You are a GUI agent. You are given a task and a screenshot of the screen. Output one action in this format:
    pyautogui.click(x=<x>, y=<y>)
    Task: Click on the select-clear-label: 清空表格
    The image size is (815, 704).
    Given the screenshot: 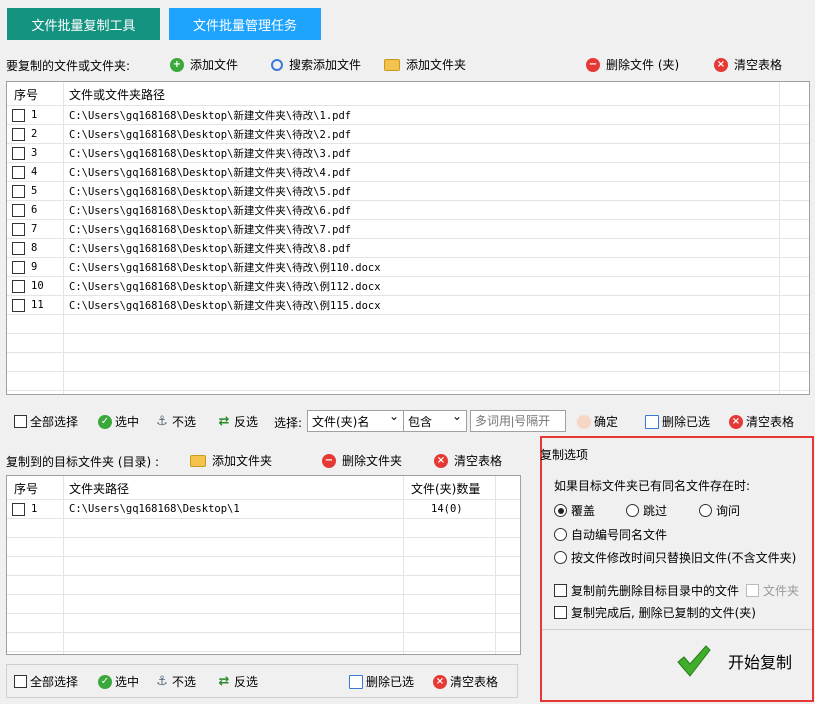 What is the action you would take?
    pyautogui.click(x=770, y=422)
    